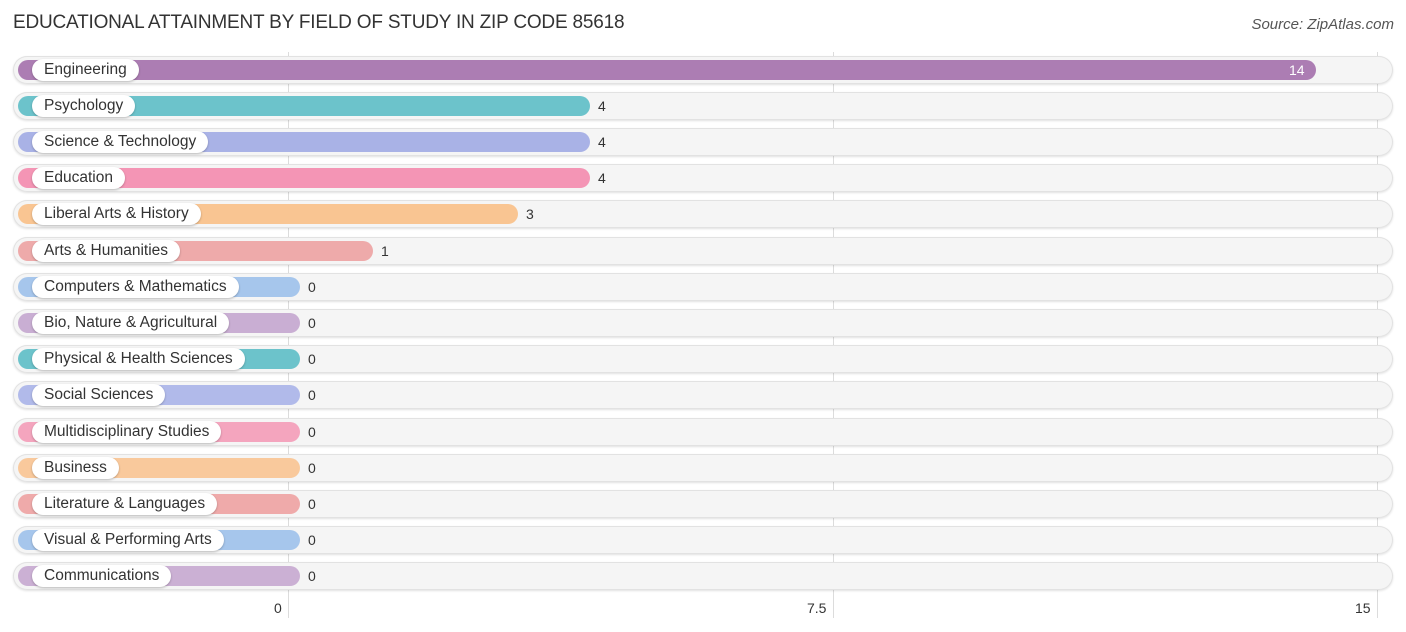  I want to click on x-tick-label: 15, so click(1363, 608).